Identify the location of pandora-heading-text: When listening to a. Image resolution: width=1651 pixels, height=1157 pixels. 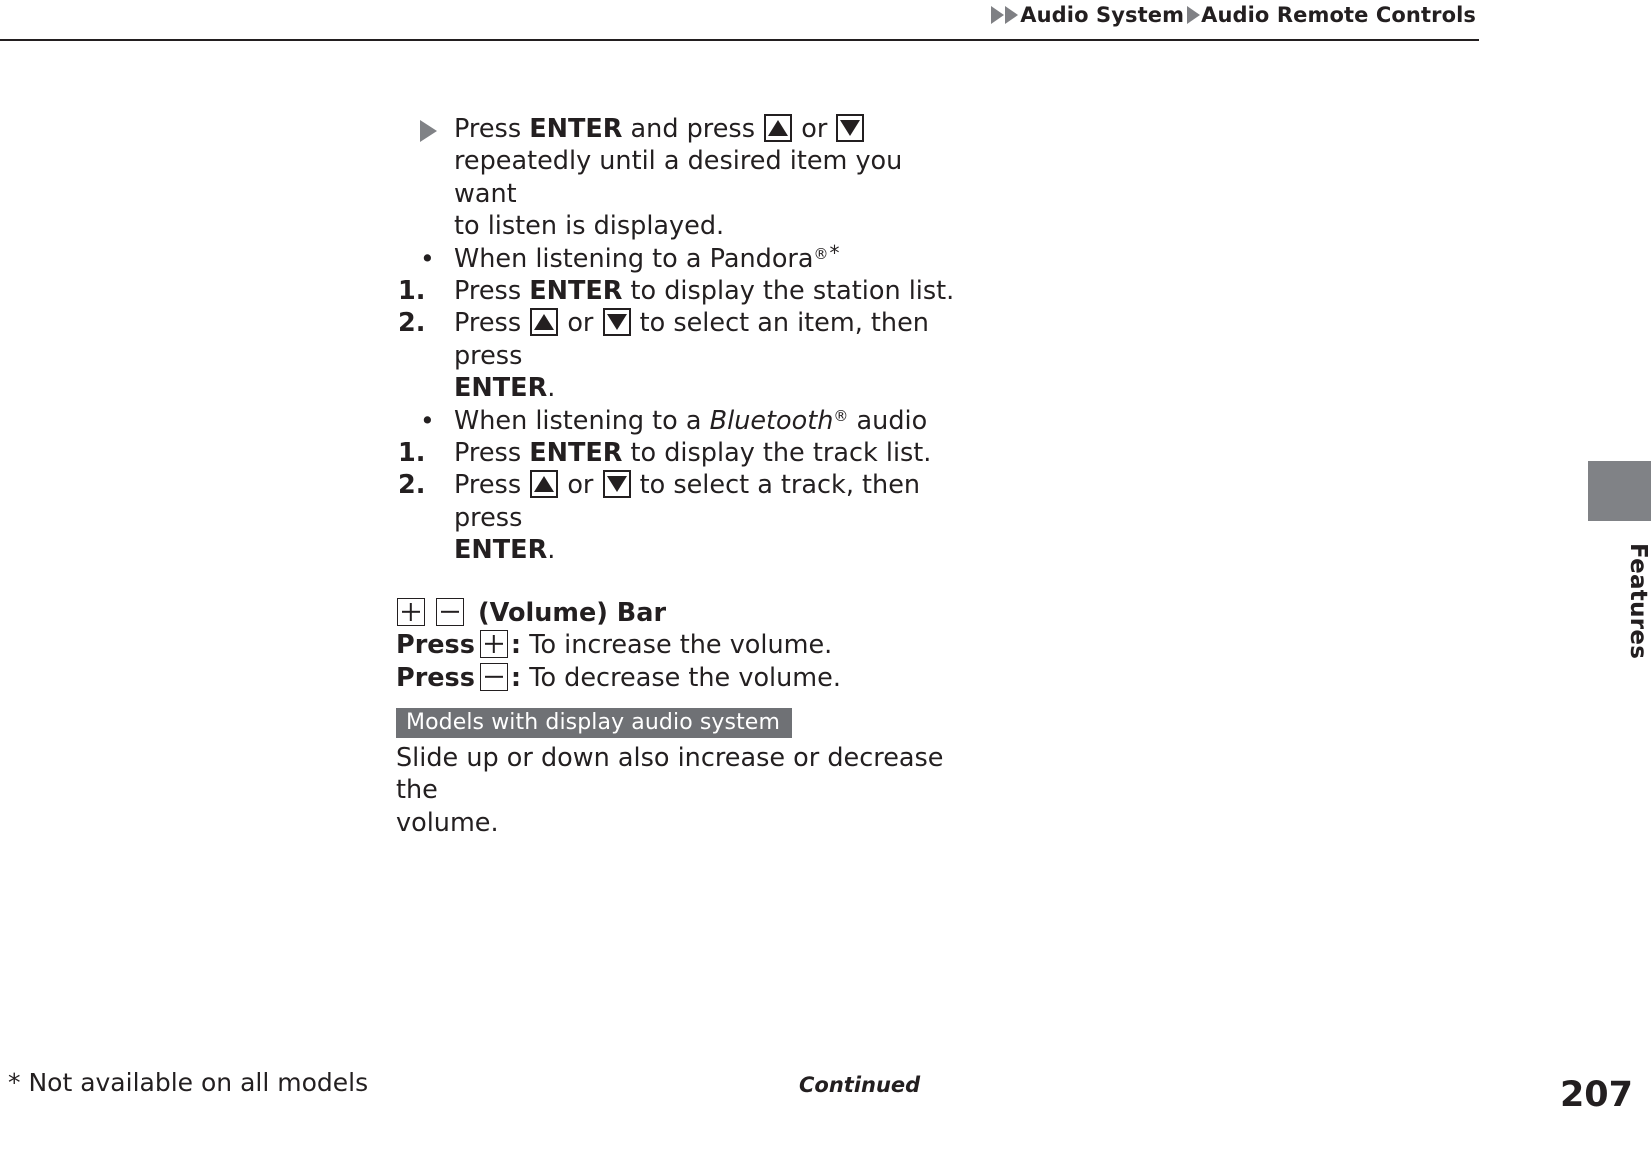
(582, 258).